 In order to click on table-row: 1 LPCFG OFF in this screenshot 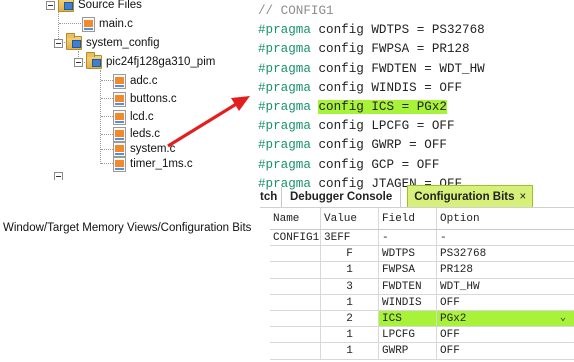, I will do `click(422, 335)`.